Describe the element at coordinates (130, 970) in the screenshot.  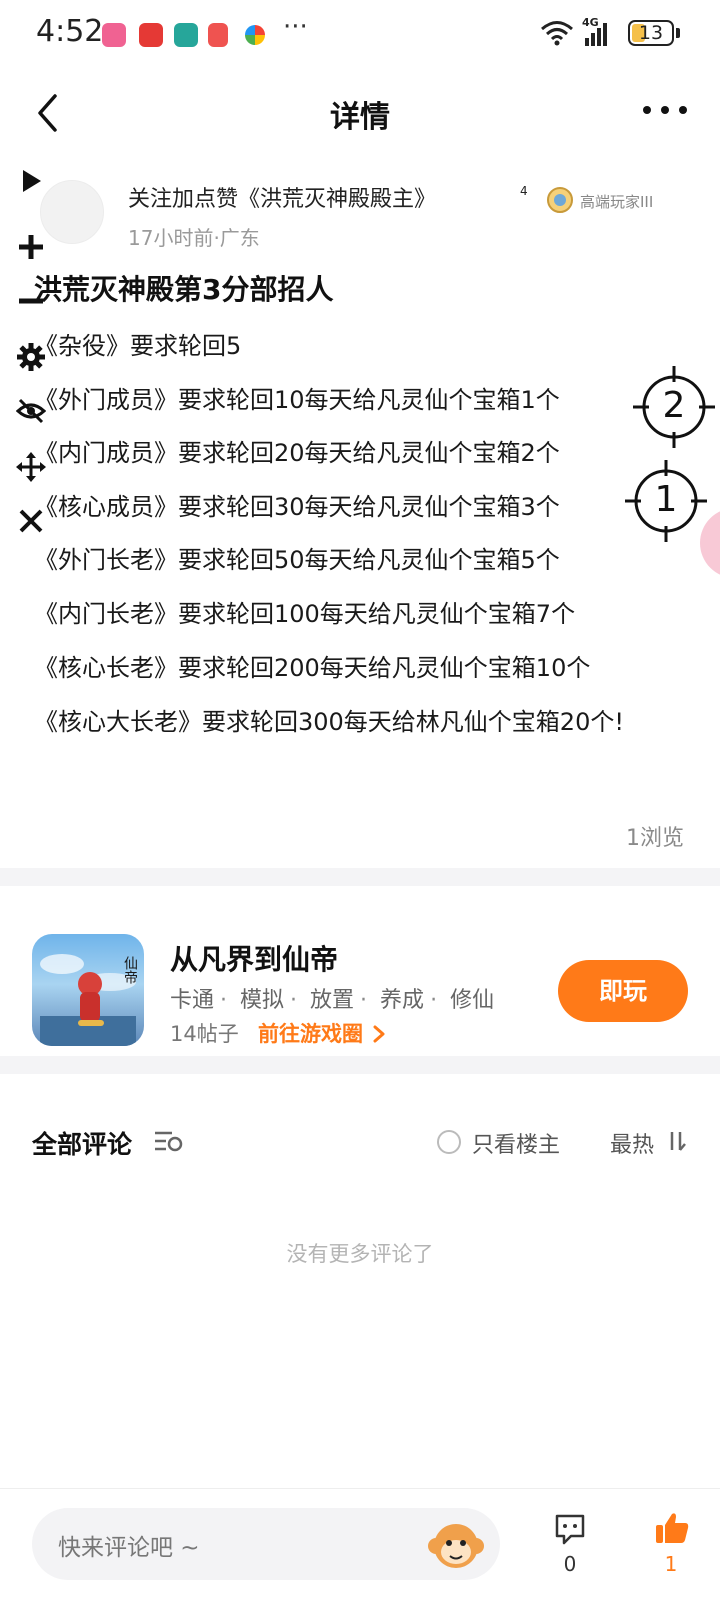
I see `game-icon-text: 仙帝` at that location.